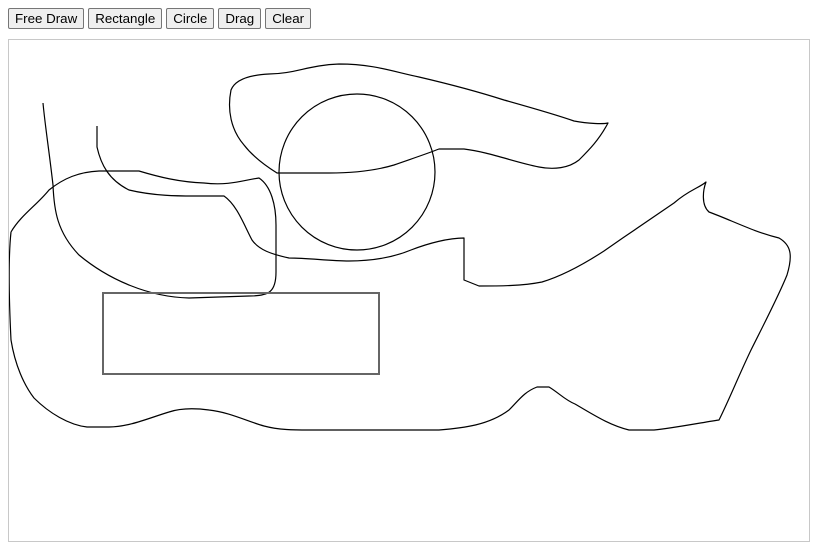 This screenshot has width=828, height=557. I want to click on freehand-stroke-upper, so click(418, 118).